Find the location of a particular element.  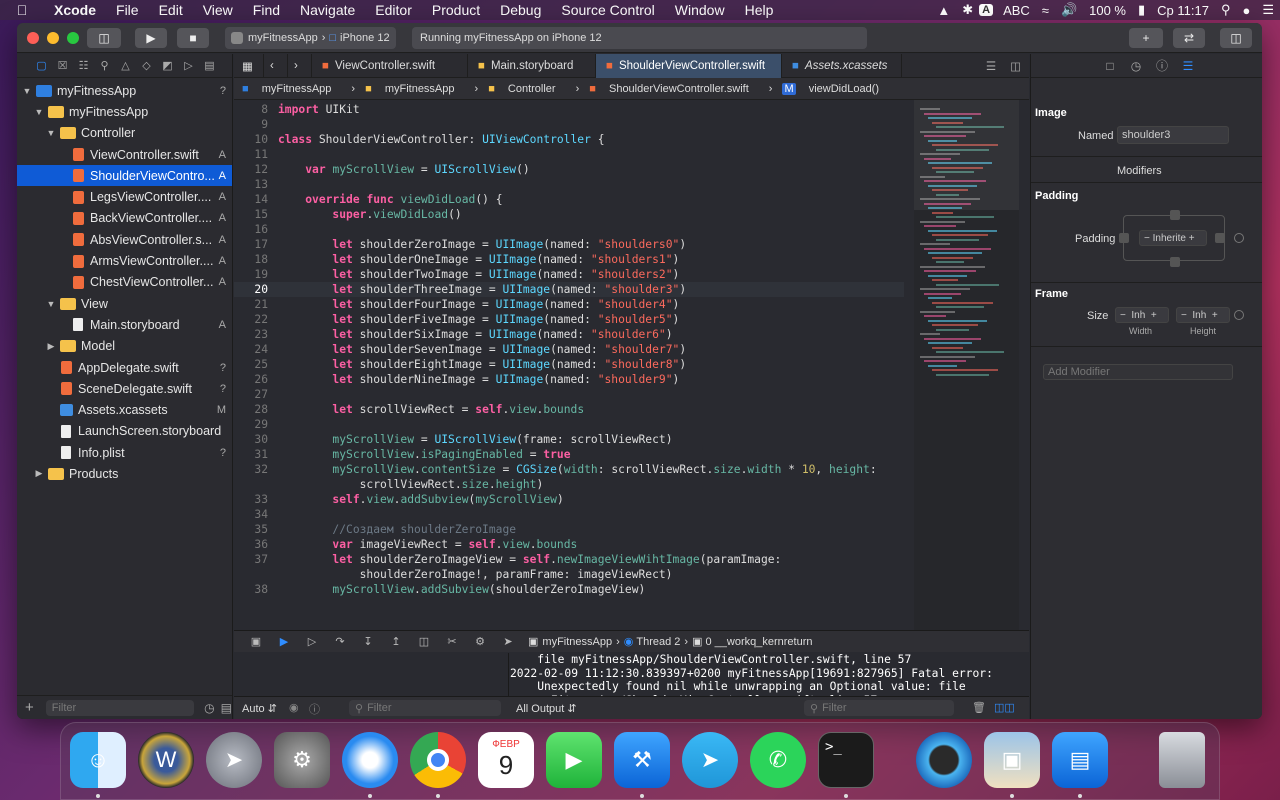

code-line: scrollViewRect.size.height) is located at coordinates (569, 484).